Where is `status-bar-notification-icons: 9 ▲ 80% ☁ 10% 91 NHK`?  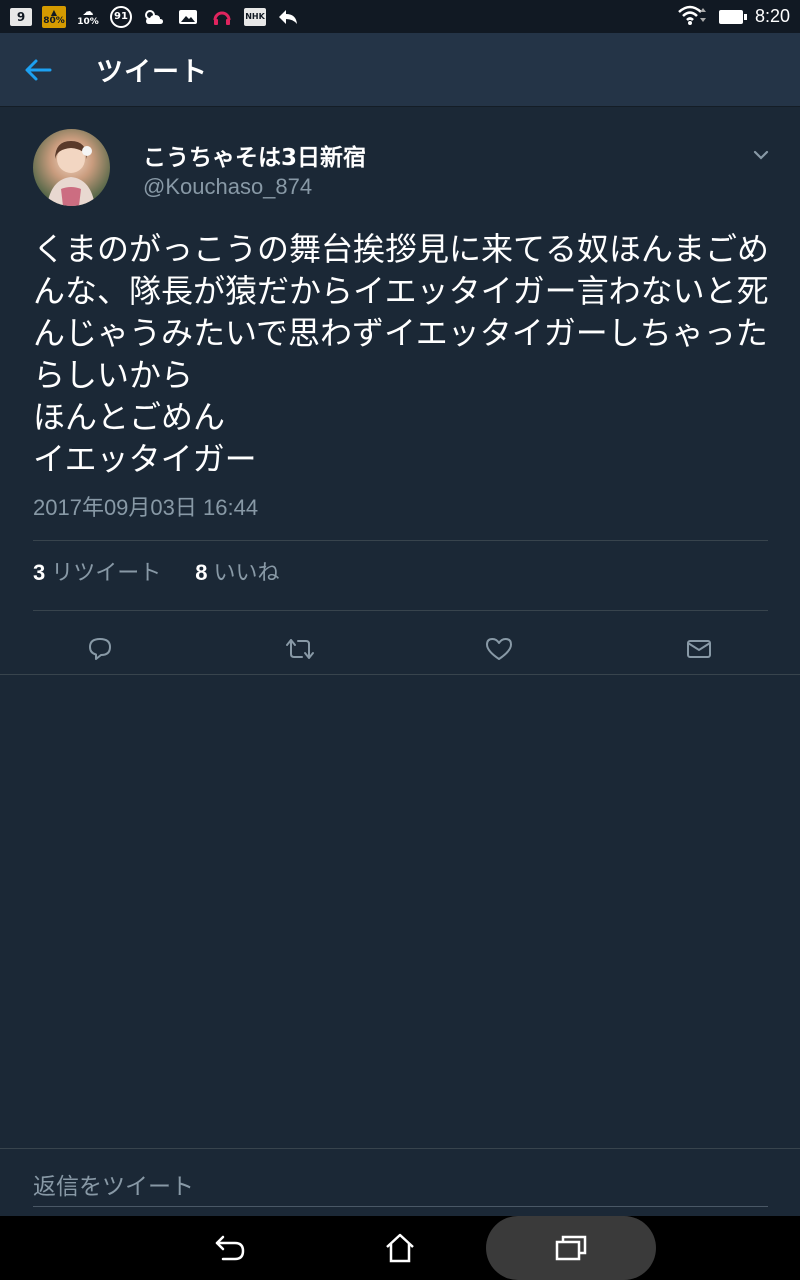 status-bar-notification-icons: 9 ▲ 80% ☁ 10% 91 NHK is located at coordinates (155, 16).